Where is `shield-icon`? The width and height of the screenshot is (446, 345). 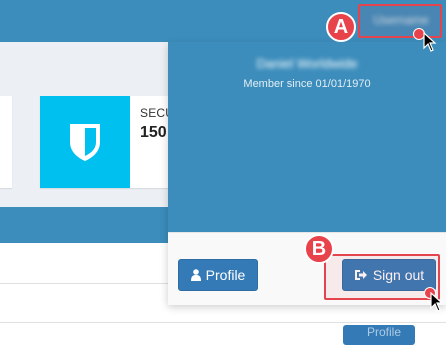
shield-icon is located at coordinates (85, 142).